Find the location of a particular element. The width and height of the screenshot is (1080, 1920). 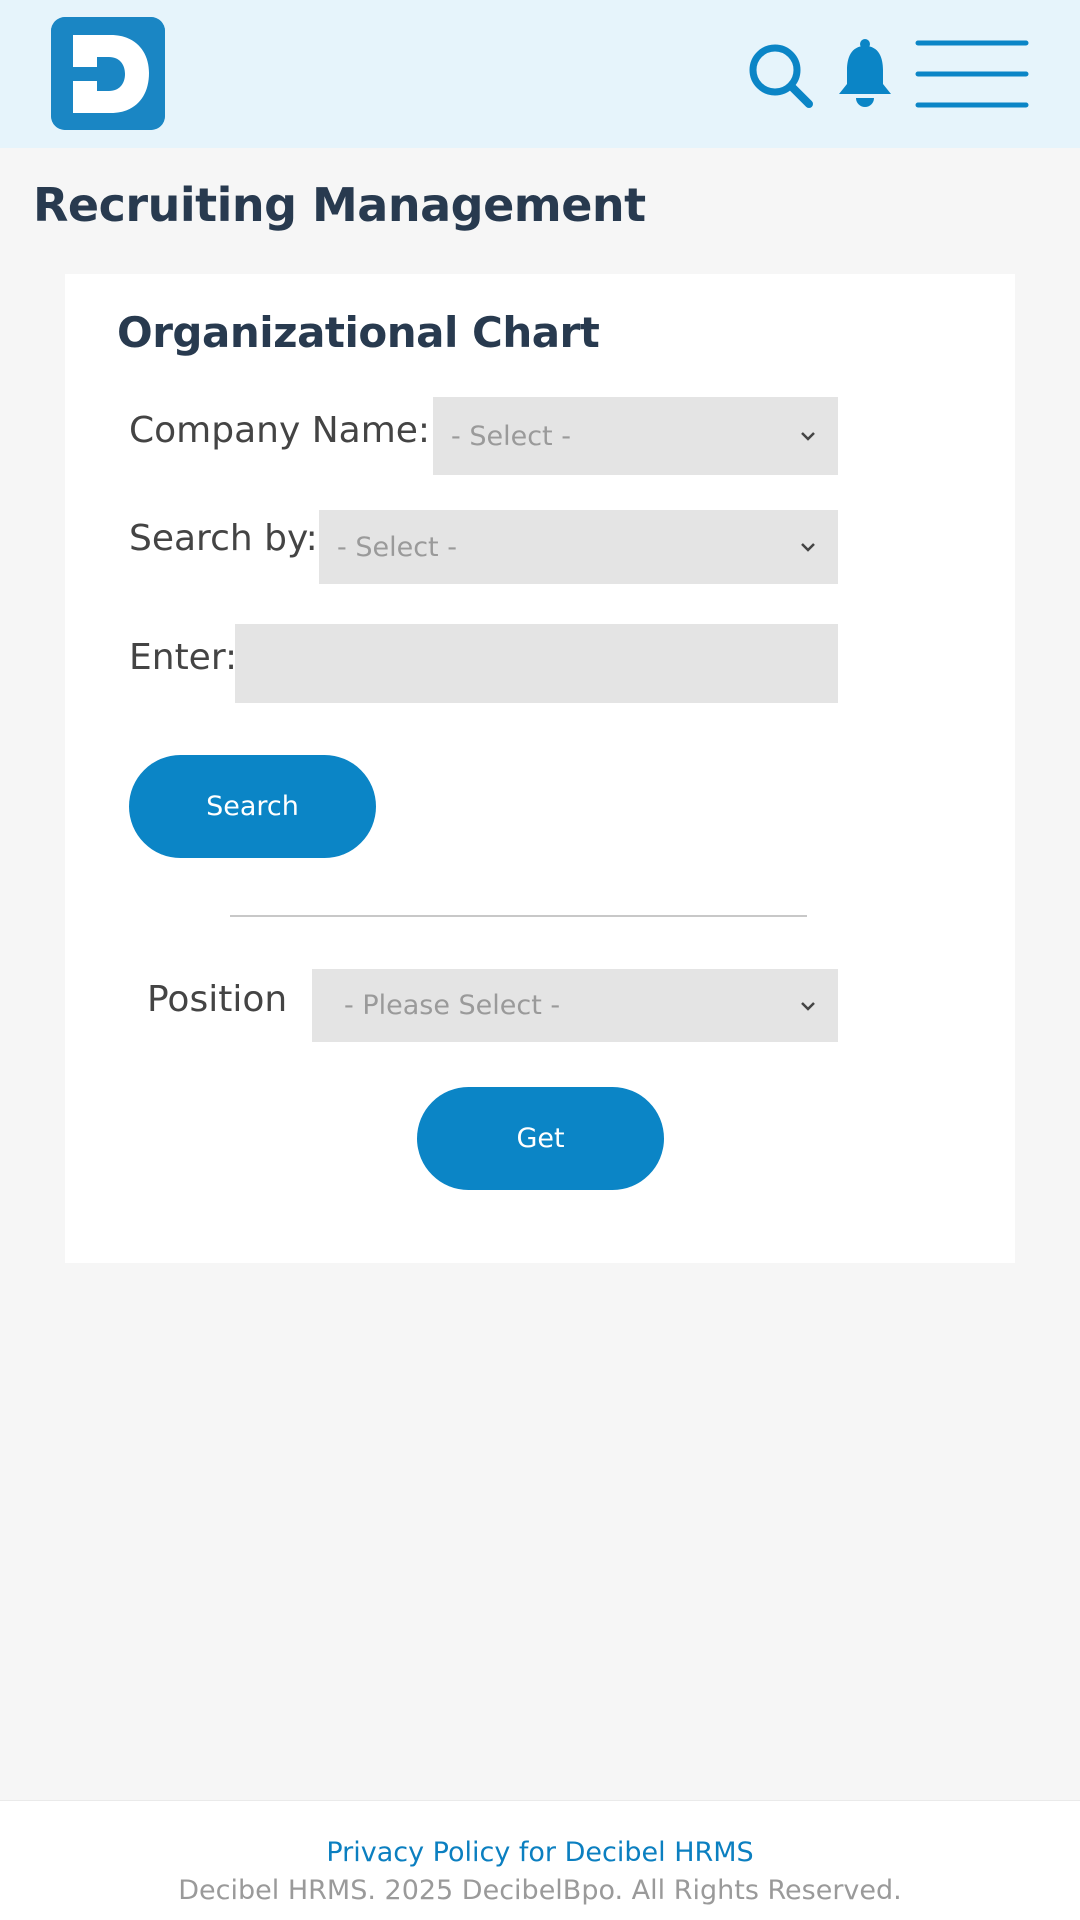

search-icon is located at coordinates (781, 76).